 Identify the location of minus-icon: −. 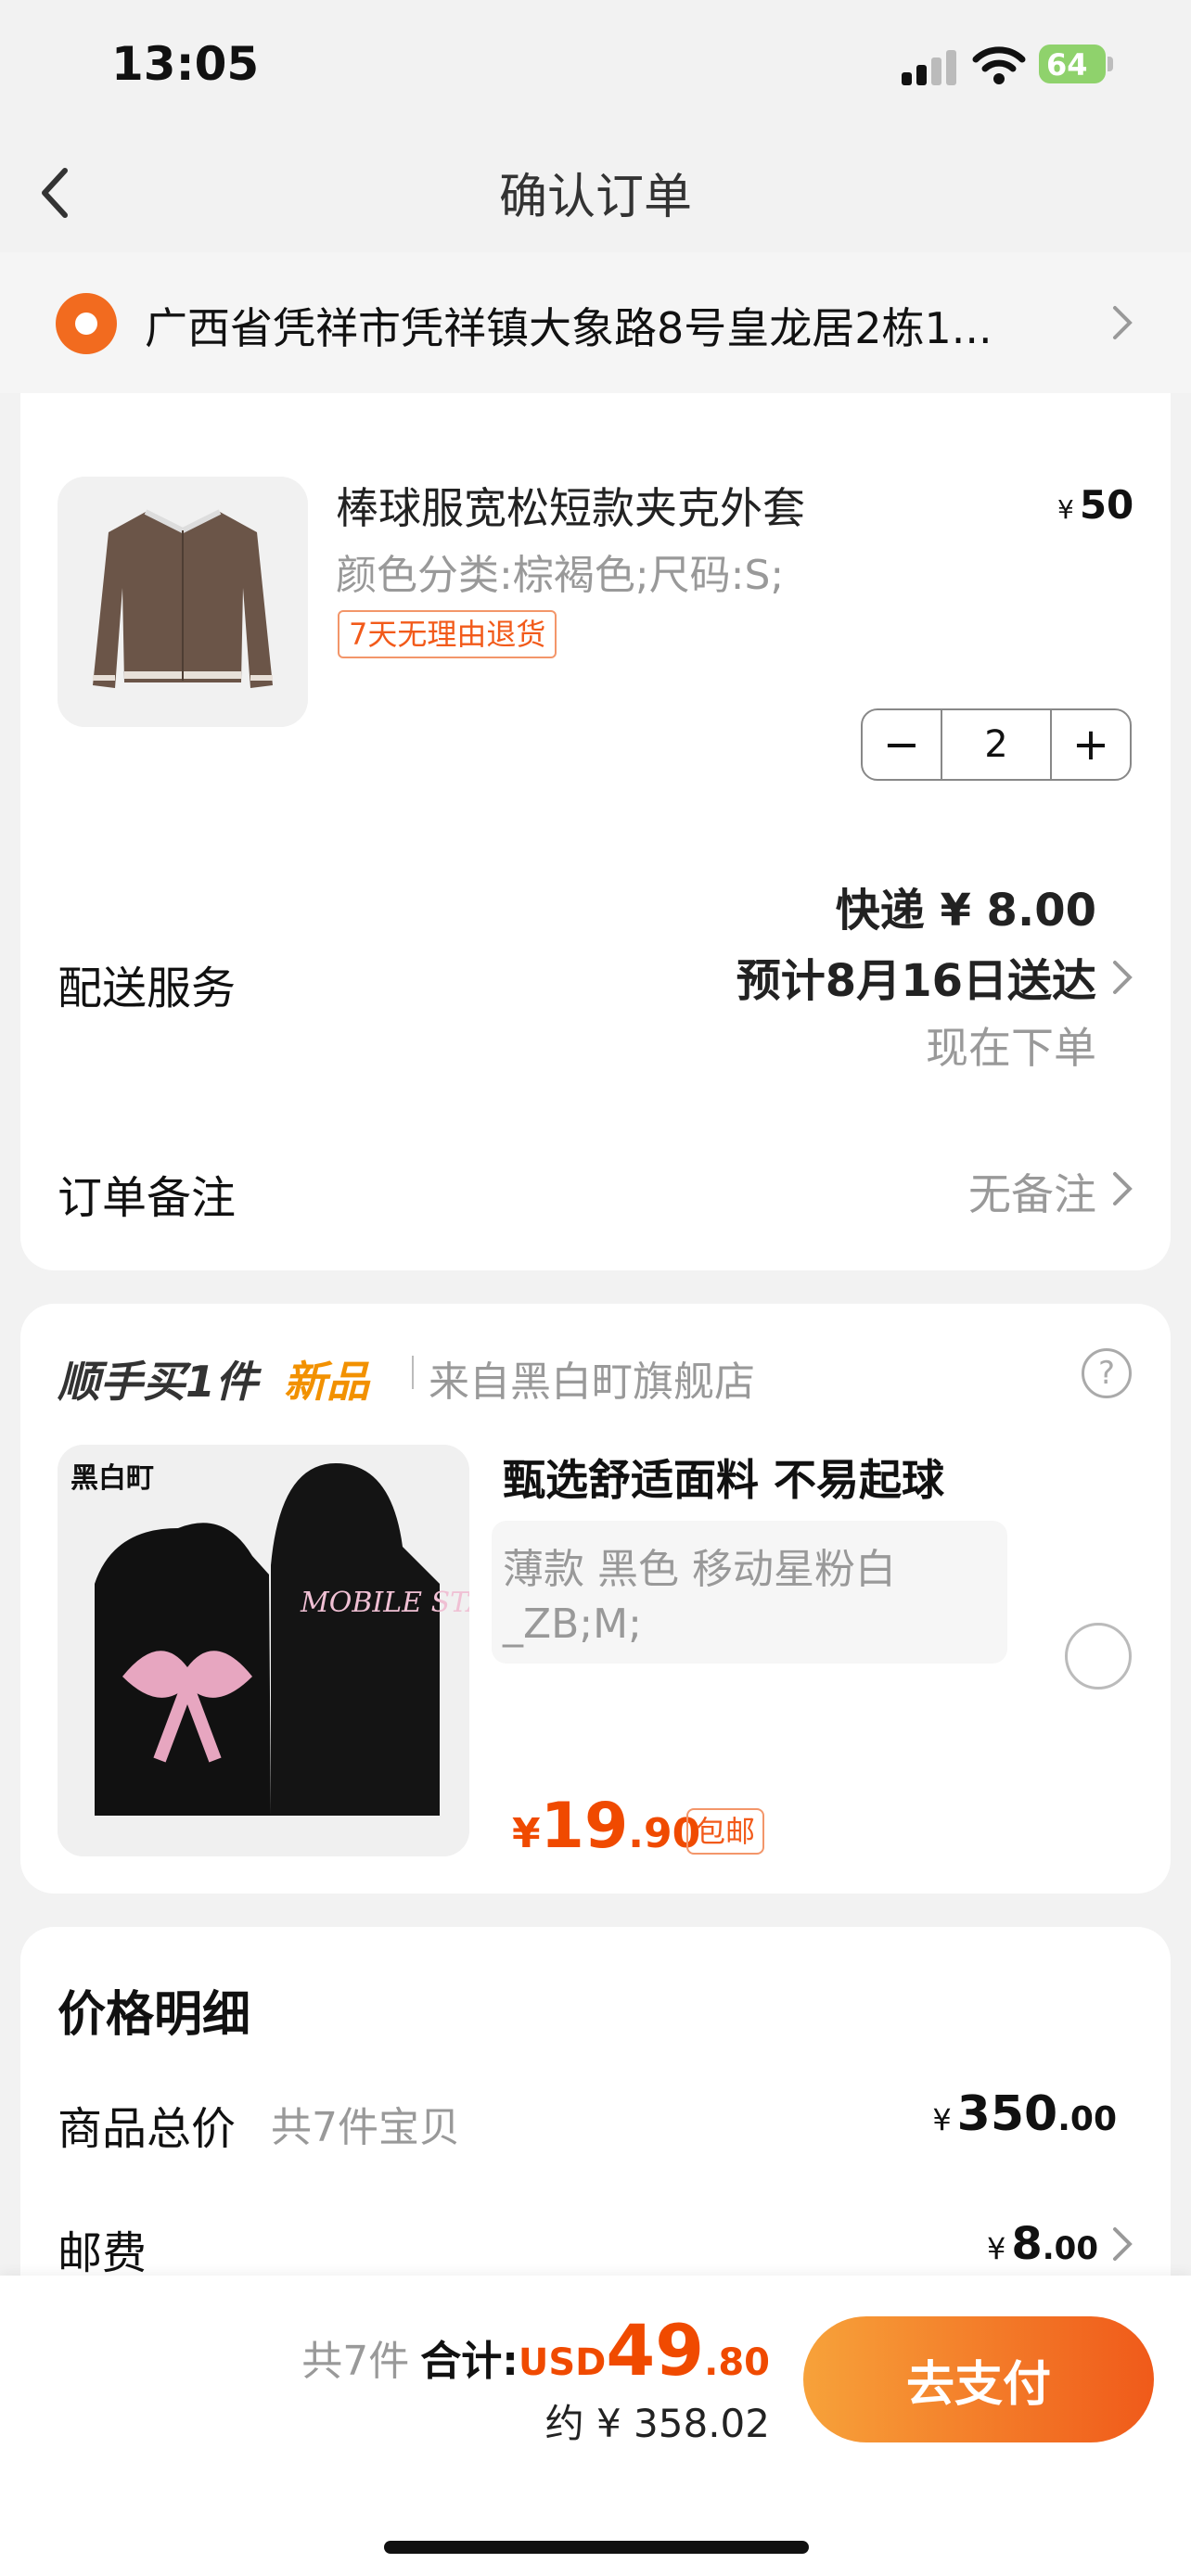
(903, 744).